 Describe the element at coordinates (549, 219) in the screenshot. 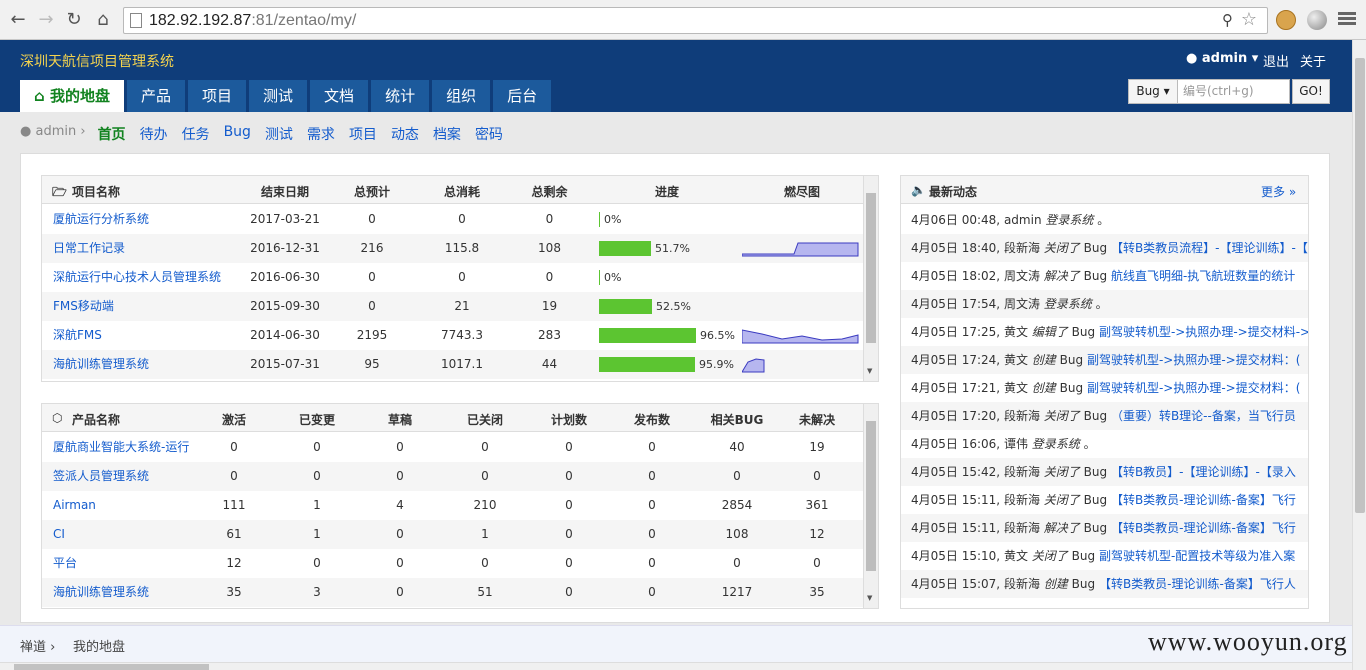

I see `project-left: 0` at that location.